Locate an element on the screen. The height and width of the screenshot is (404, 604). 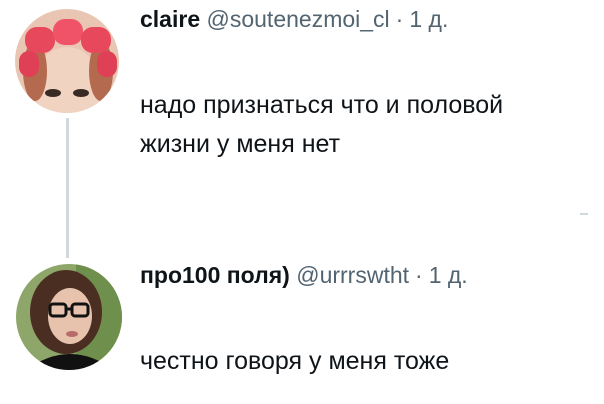
author-handle: @soutenezmoi_cl is located at coordinates (298, 19).